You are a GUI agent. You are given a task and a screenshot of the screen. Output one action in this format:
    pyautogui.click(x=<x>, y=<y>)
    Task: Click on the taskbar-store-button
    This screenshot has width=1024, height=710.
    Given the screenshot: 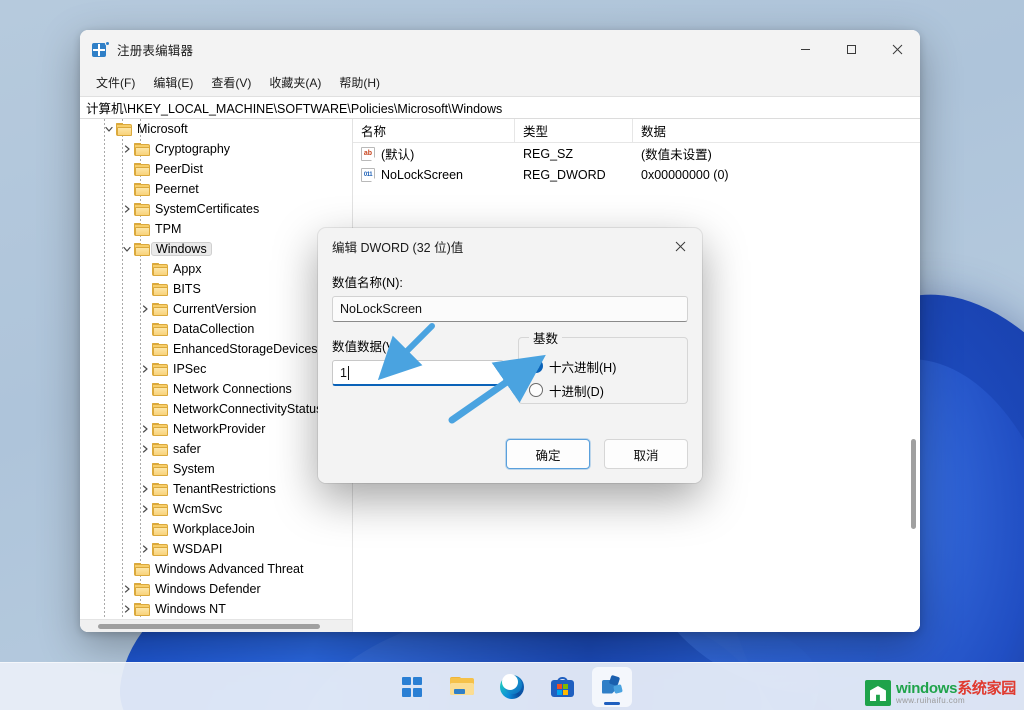 What is the action you would take?
    pyautogui.click(x=562, y=687)
    